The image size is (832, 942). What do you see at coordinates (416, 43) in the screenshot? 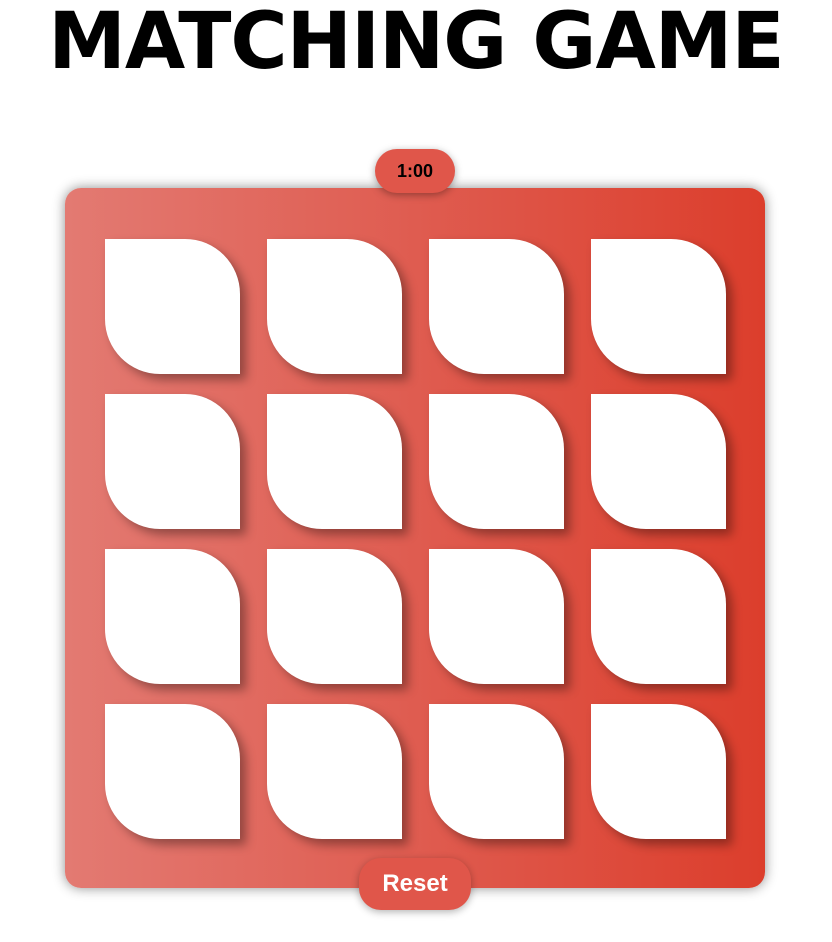
I see `page-title: MATCHING GAME` at bounding box center [416, 43].